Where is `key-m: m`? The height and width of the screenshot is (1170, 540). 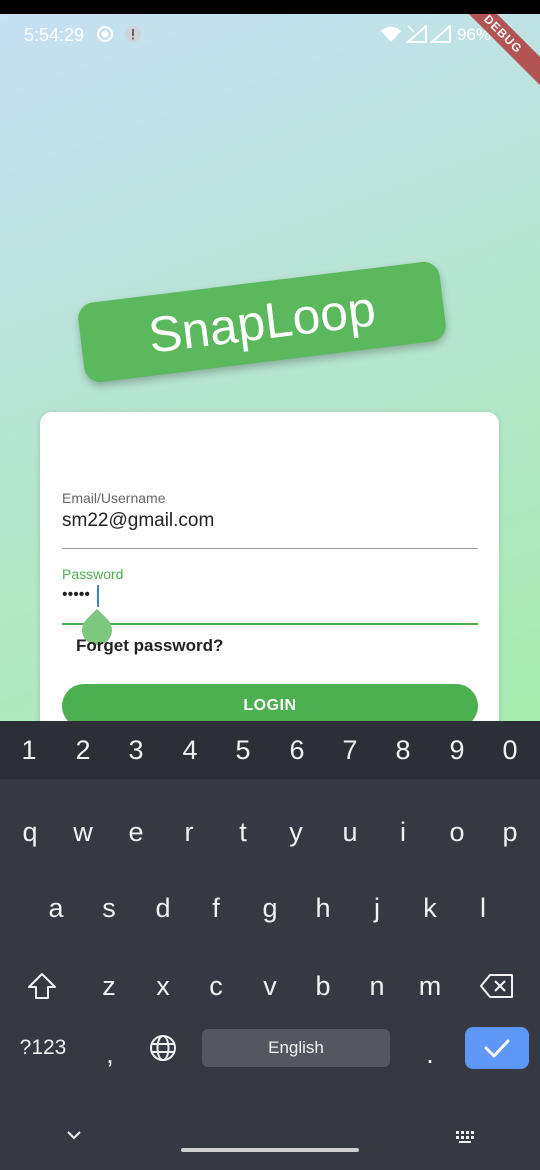
key-m: m is located at coordinates (430, 986).